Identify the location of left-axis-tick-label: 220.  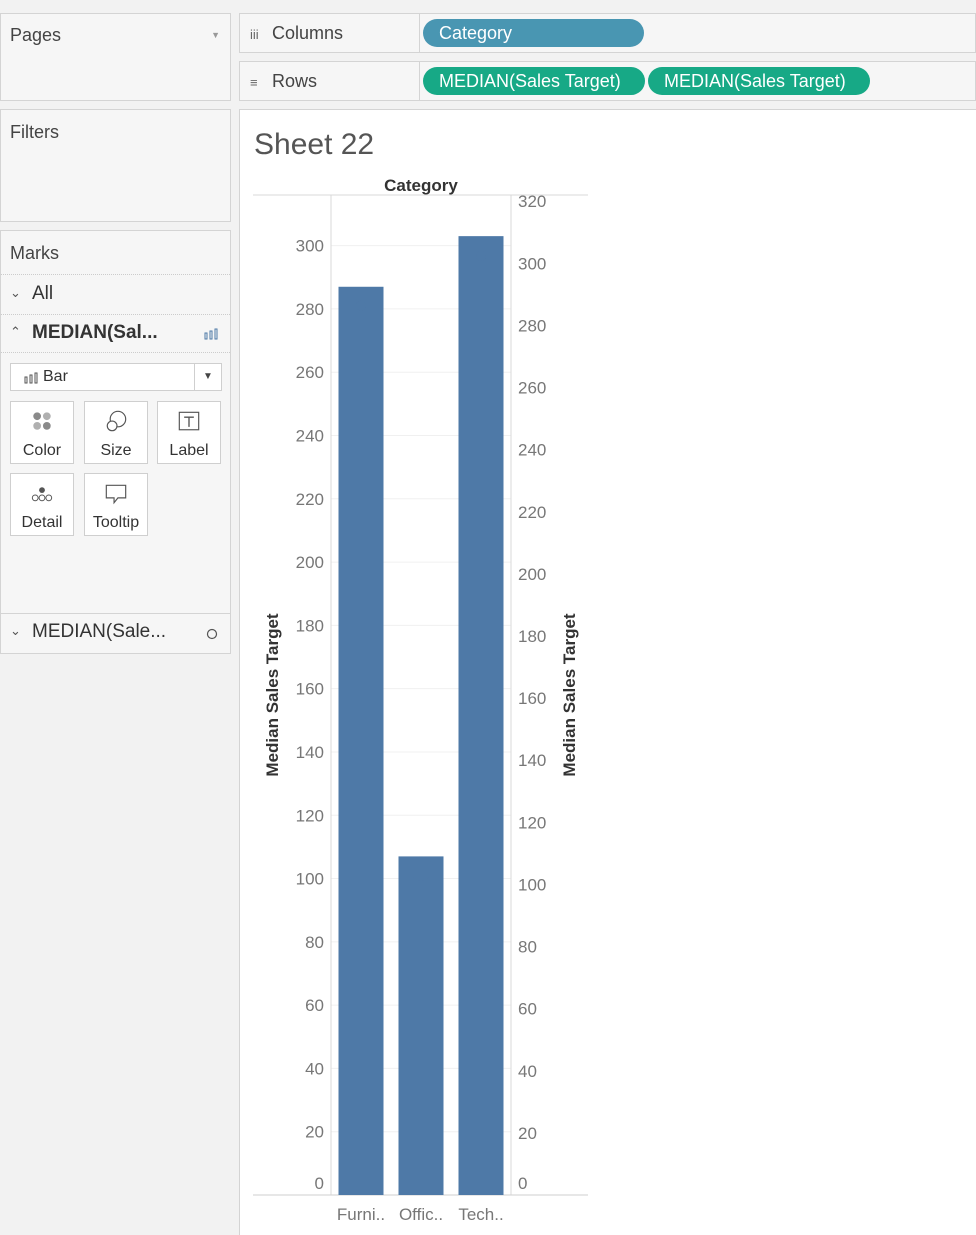
(310, 499).